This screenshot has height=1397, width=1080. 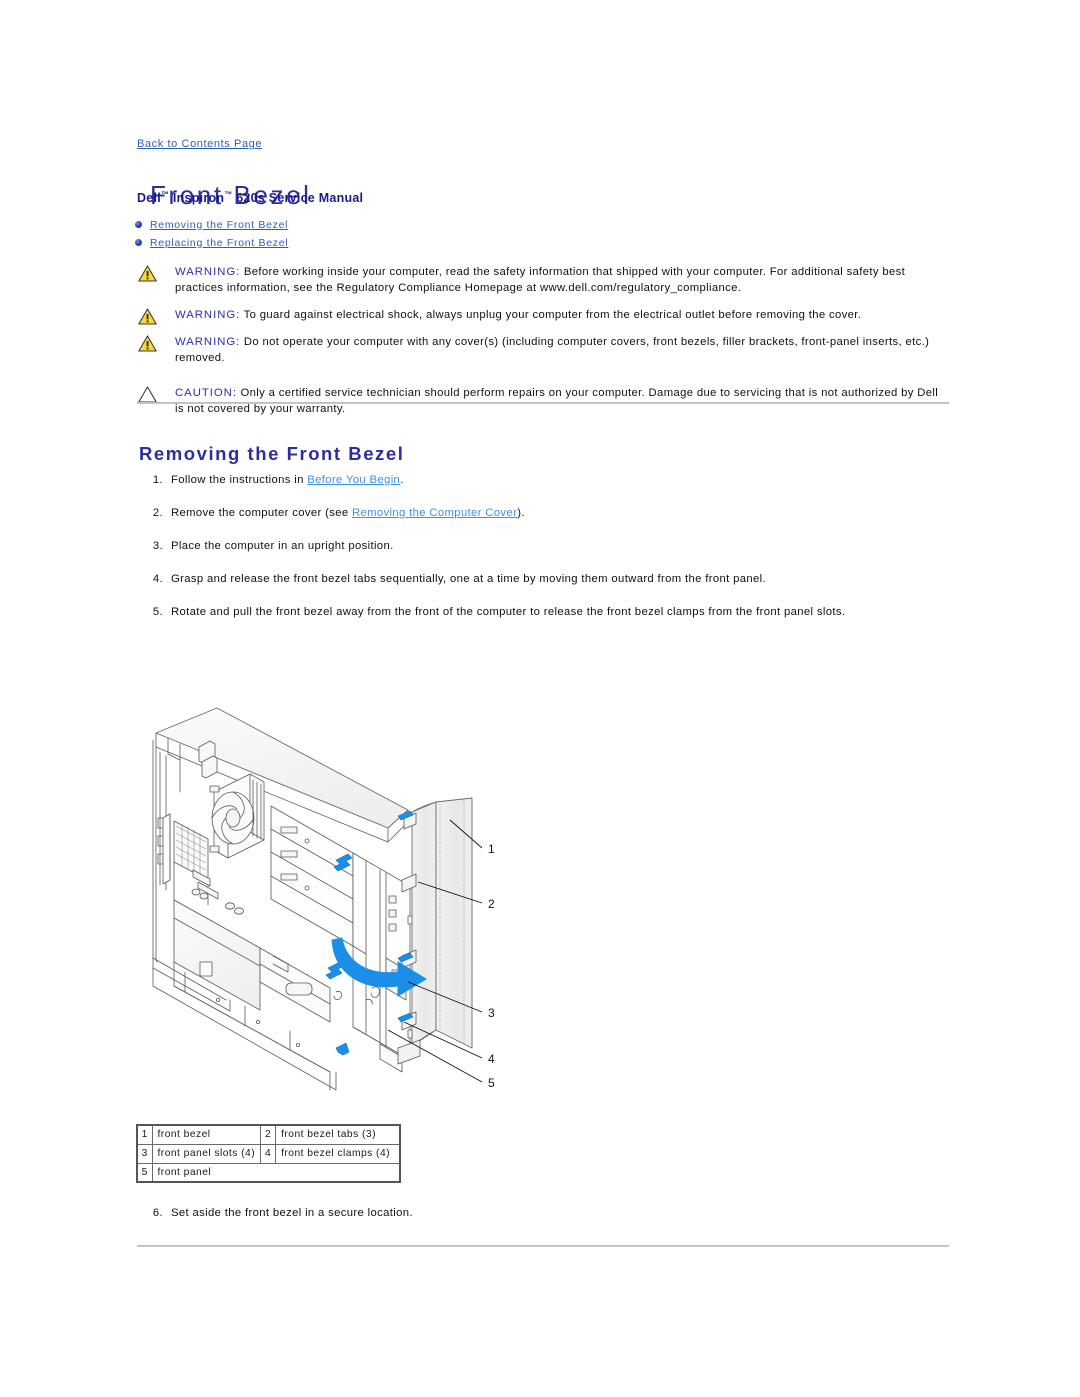 I want to click on legend-num-2: 2, so click(x=268, y=1134).